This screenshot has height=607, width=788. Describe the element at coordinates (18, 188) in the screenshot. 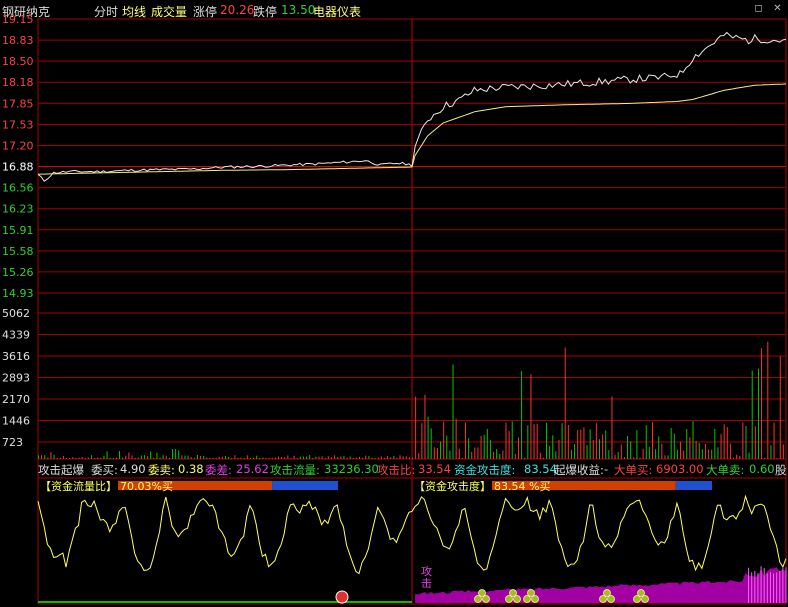

I see `price-tick-label: 16.56` at that location.